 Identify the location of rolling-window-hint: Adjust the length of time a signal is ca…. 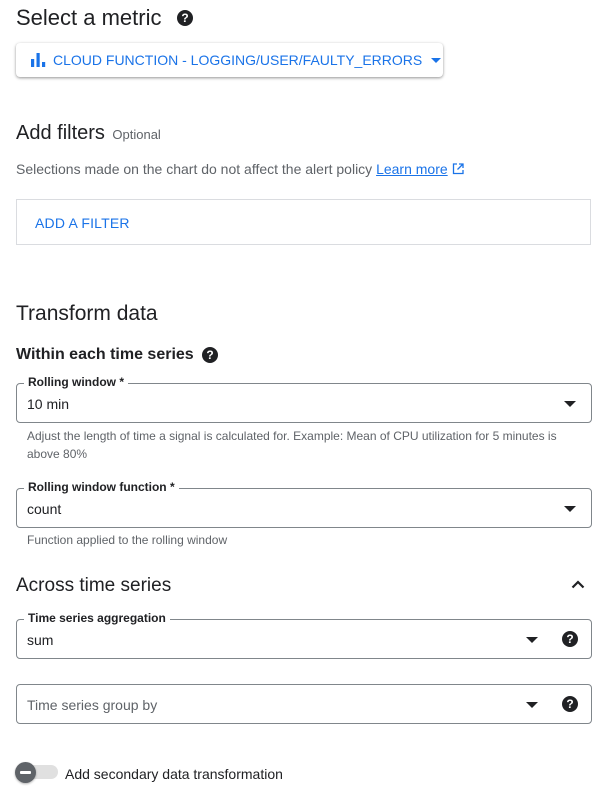
(292, 445).